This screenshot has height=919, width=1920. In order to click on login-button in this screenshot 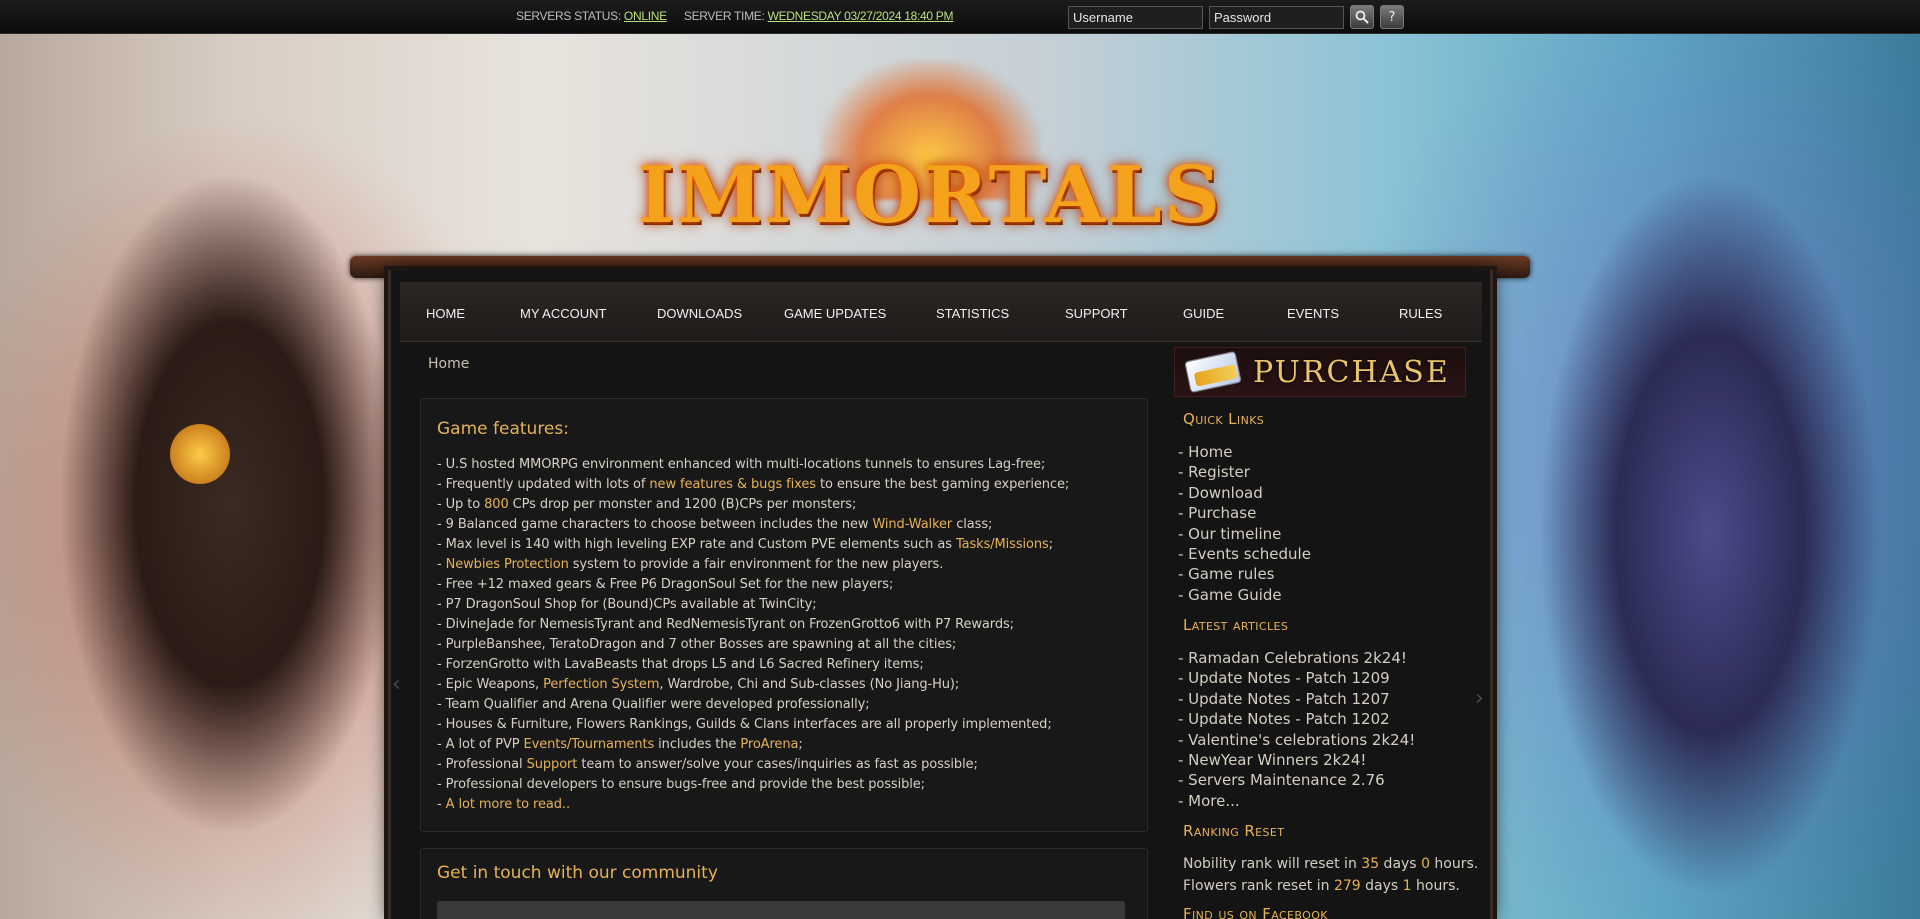, I will do `click(1362, 17)`.